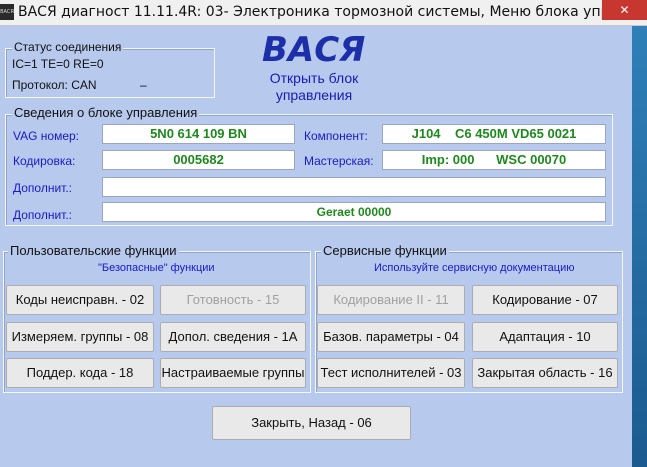  I want to click on measuring-groups-button: Измеряем. группы - 08, so click(80, 337).